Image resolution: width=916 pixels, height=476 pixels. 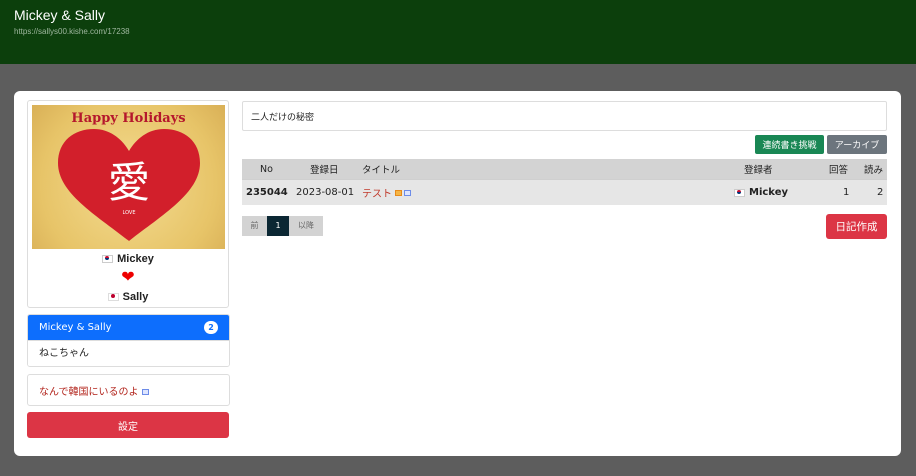 I want to click on col-date: 登録日, so click(x=324, y=170).